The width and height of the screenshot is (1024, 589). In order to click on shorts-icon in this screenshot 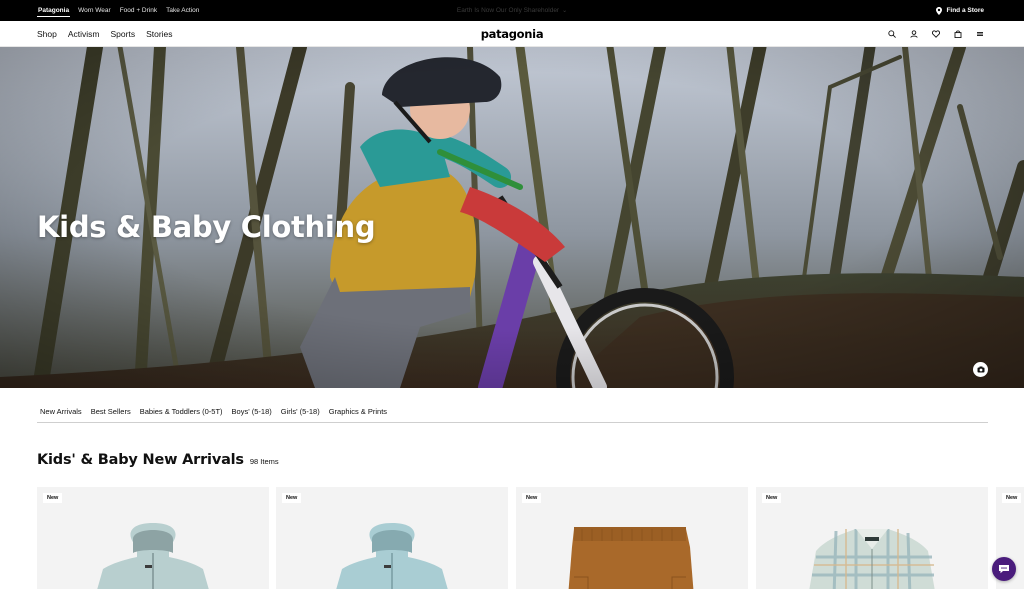, I will do `click(631, 558)`.